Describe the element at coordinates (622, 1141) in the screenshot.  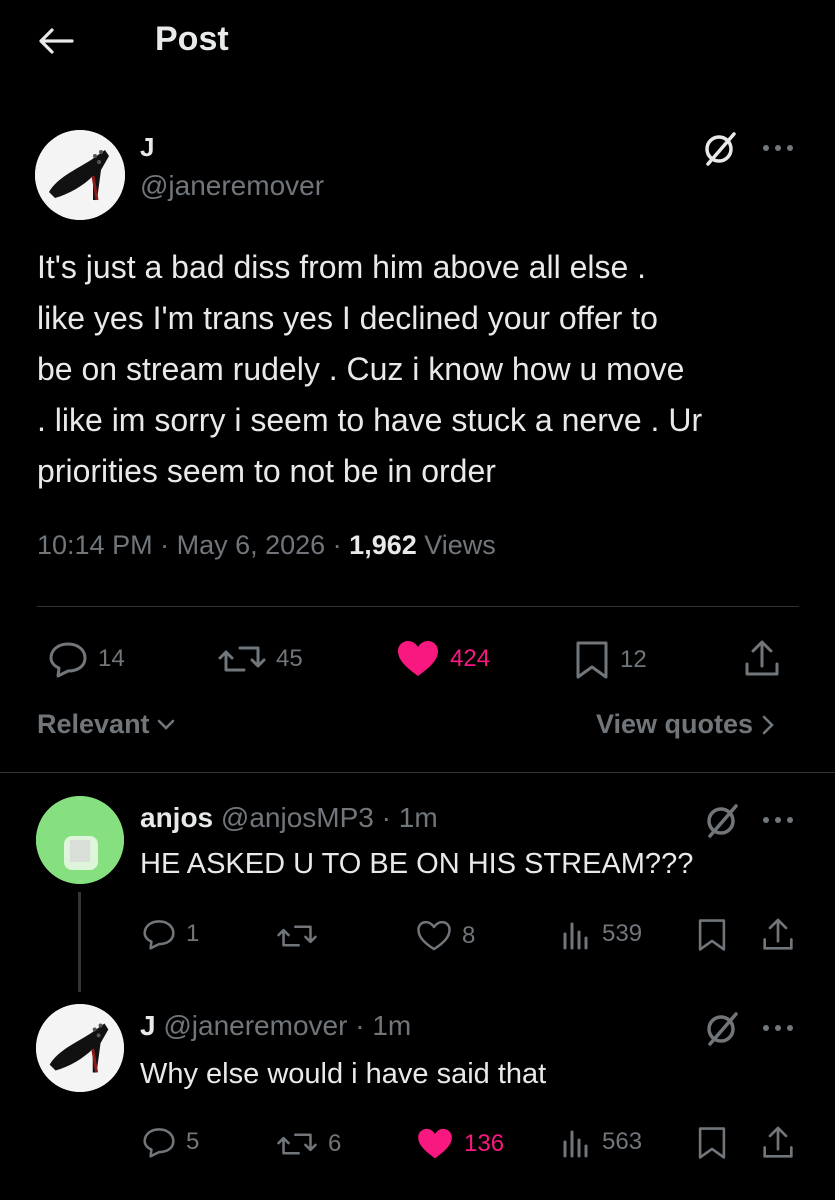
I see `views-count: 563` at that location.